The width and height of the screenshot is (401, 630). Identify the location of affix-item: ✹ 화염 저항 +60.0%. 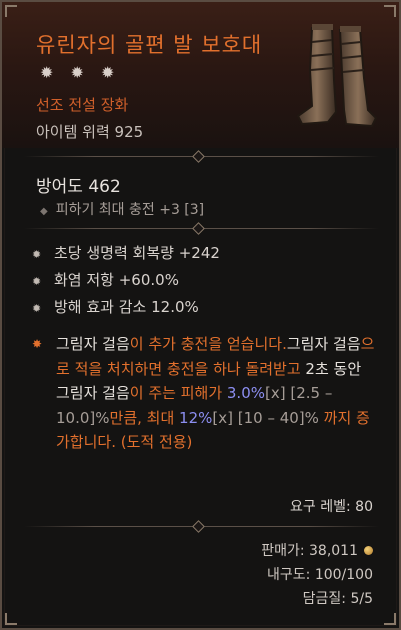
(105, 280).